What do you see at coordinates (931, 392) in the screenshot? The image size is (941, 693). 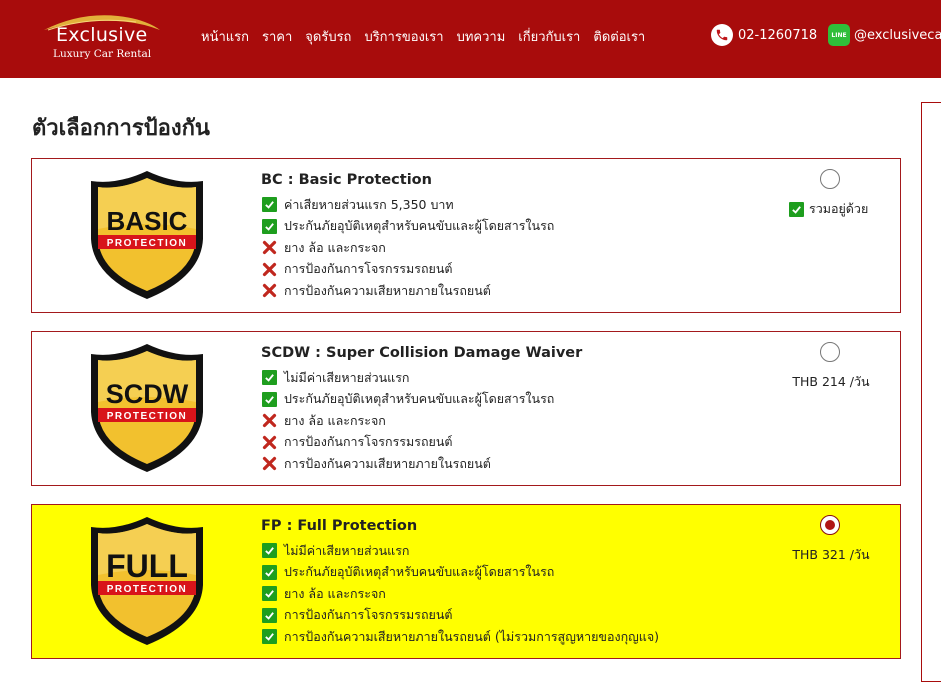 I see `side-panel` at bounding box center [931, 392].